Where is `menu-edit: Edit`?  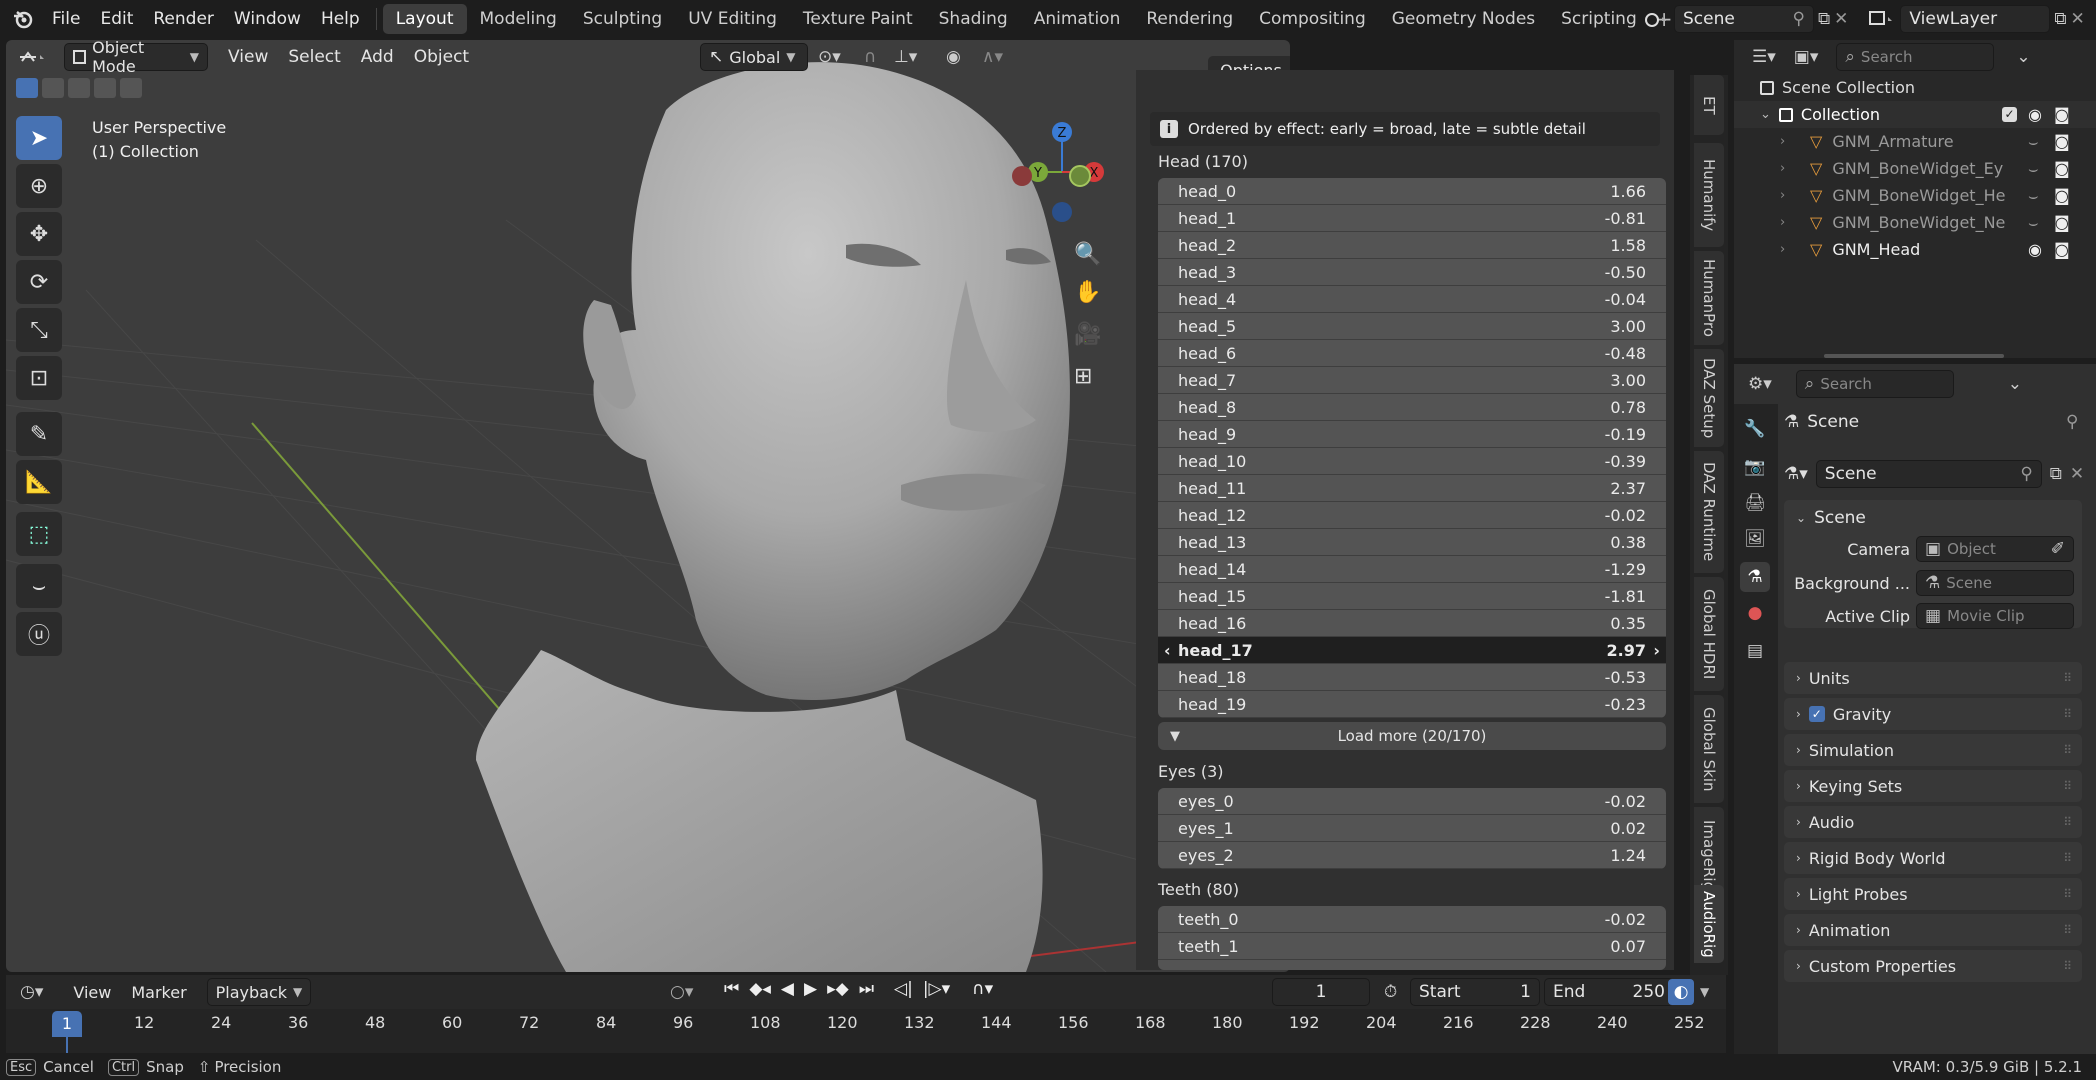 menu-edit: Edit is located at coordinates (116, 19).